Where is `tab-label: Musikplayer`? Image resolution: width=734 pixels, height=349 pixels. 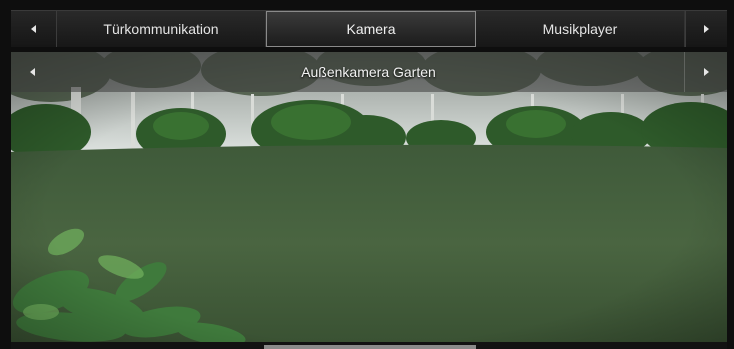 tab-label: Musikplayer is located at coordinates (580, 29).